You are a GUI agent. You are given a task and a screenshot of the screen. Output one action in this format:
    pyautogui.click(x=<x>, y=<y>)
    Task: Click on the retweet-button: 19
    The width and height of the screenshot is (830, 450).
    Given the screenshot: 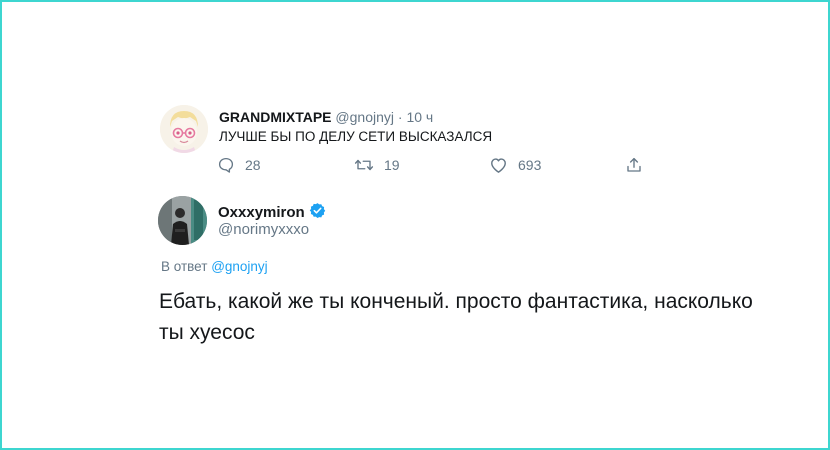 What is the action you would take?
    pyautogui.click(x=377, y=165)
    